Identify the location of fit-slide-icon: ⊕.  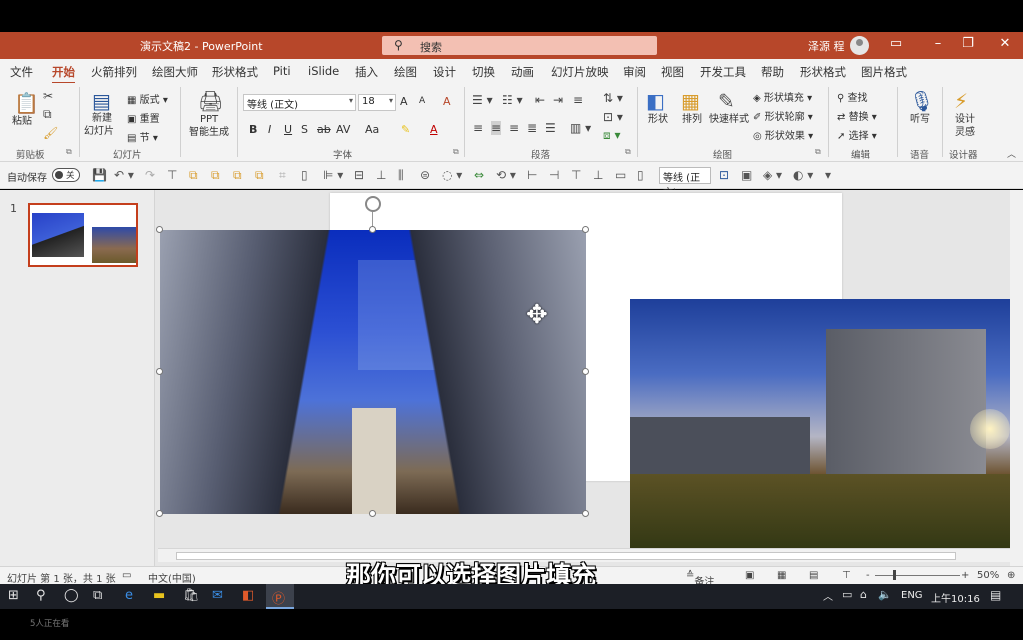
(1011, 575).